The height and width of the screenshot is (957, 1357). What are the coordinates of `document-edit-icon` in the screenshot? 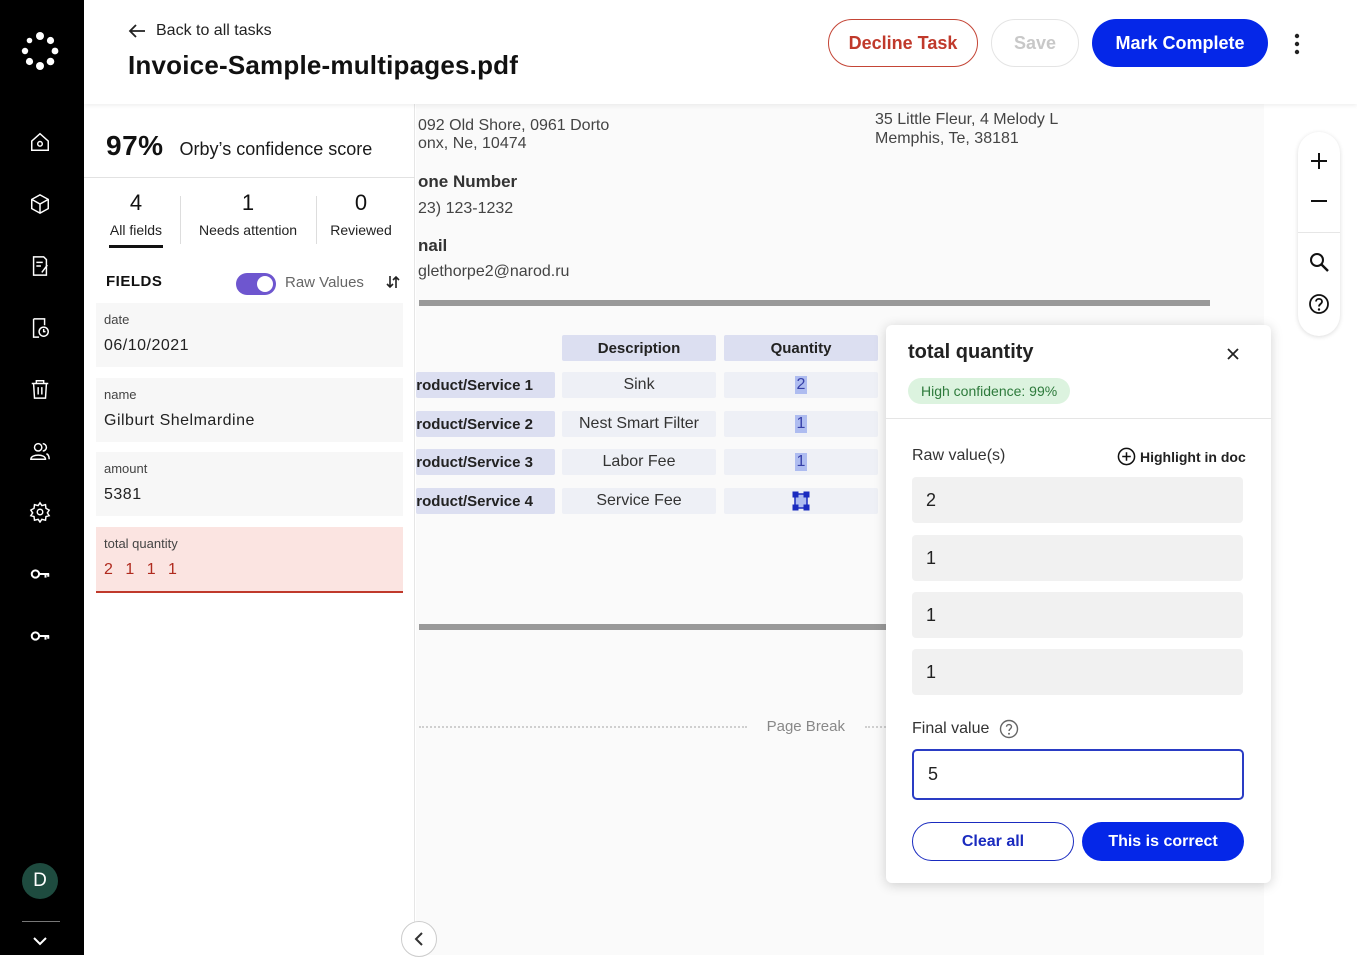 It's located at (40, 266).